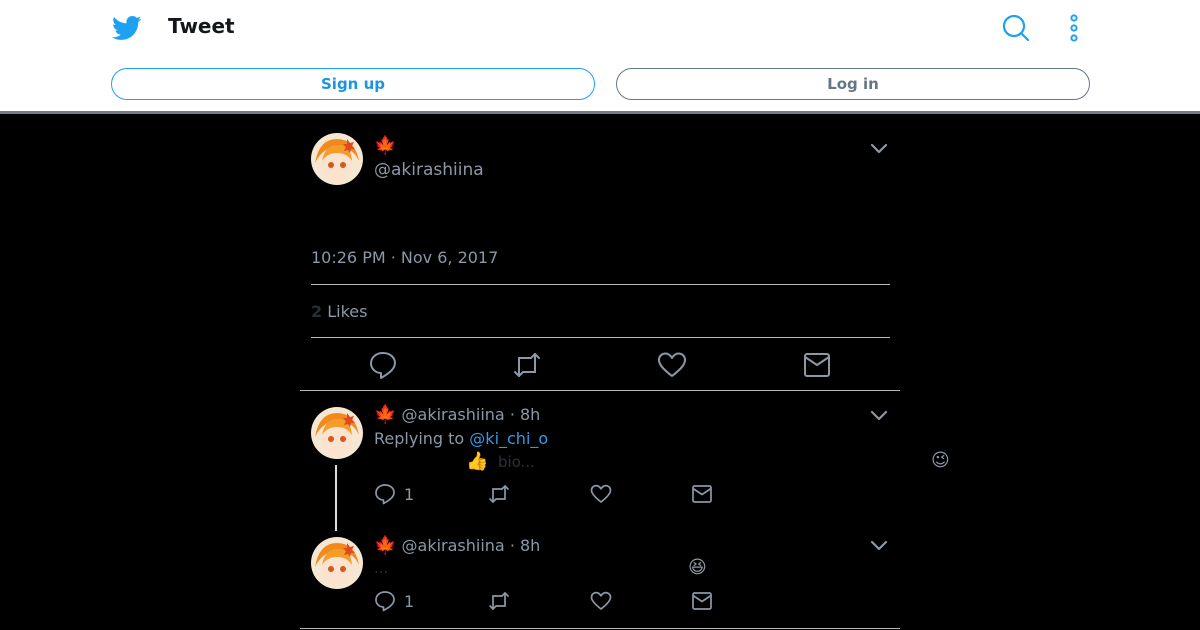 The image size is (1200, 630). What do you see at coordinates (127, 28) in the screenshot?
I see `twitter-bird-icon` at bounding box center [127, 28].